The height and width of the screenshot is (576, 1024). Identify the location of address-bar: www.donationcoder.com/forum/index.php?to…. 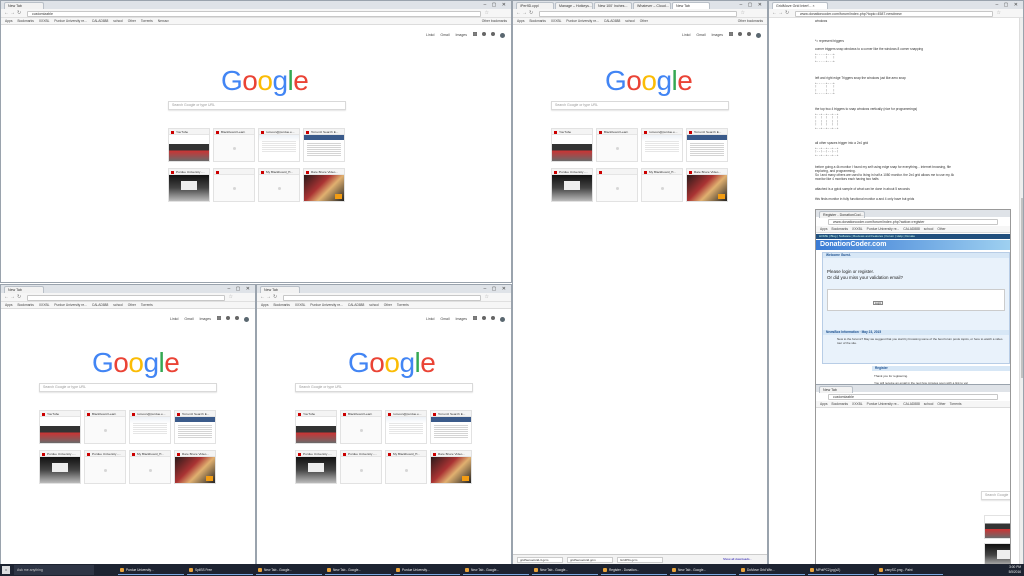
(894, 13).